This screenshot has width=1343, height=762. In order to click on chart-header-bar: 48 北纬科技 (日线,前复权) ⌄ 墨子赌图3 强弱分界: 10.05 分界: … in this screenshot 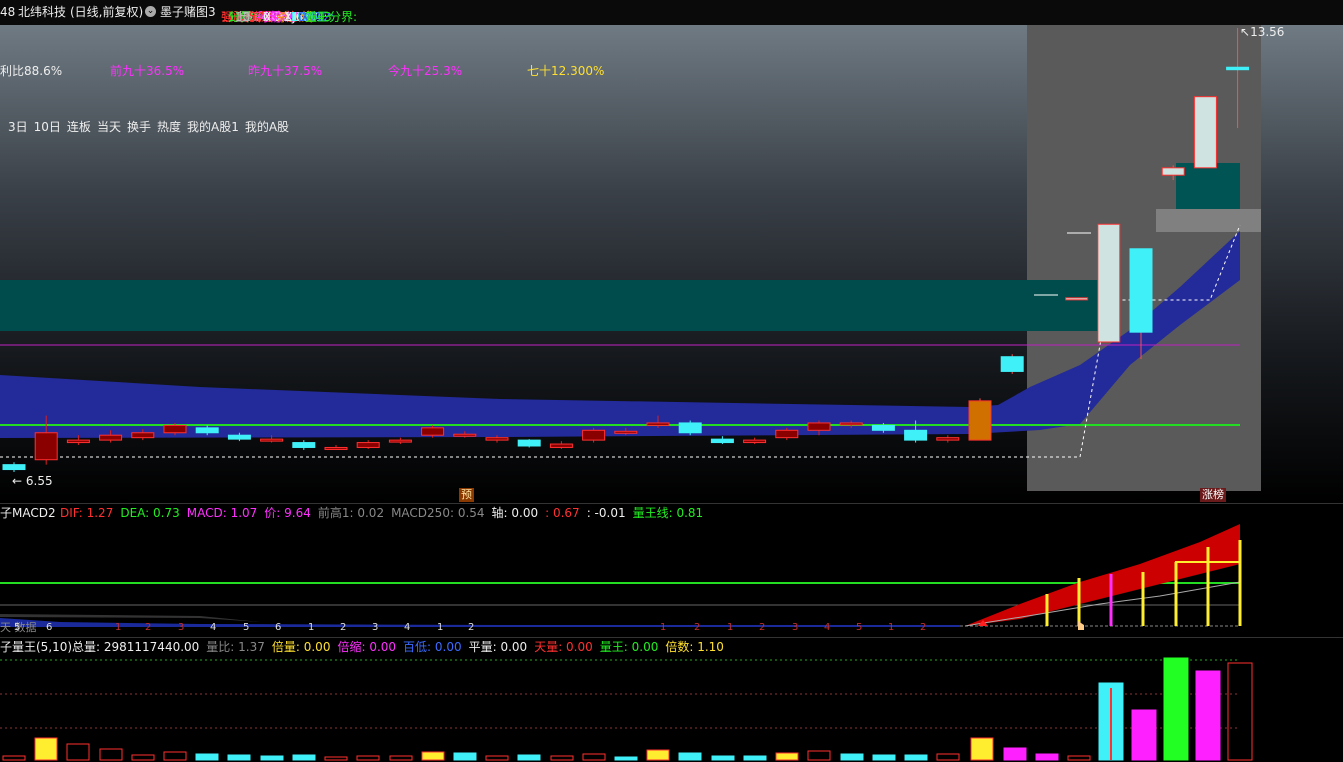, I will do `click(671, 12)`.